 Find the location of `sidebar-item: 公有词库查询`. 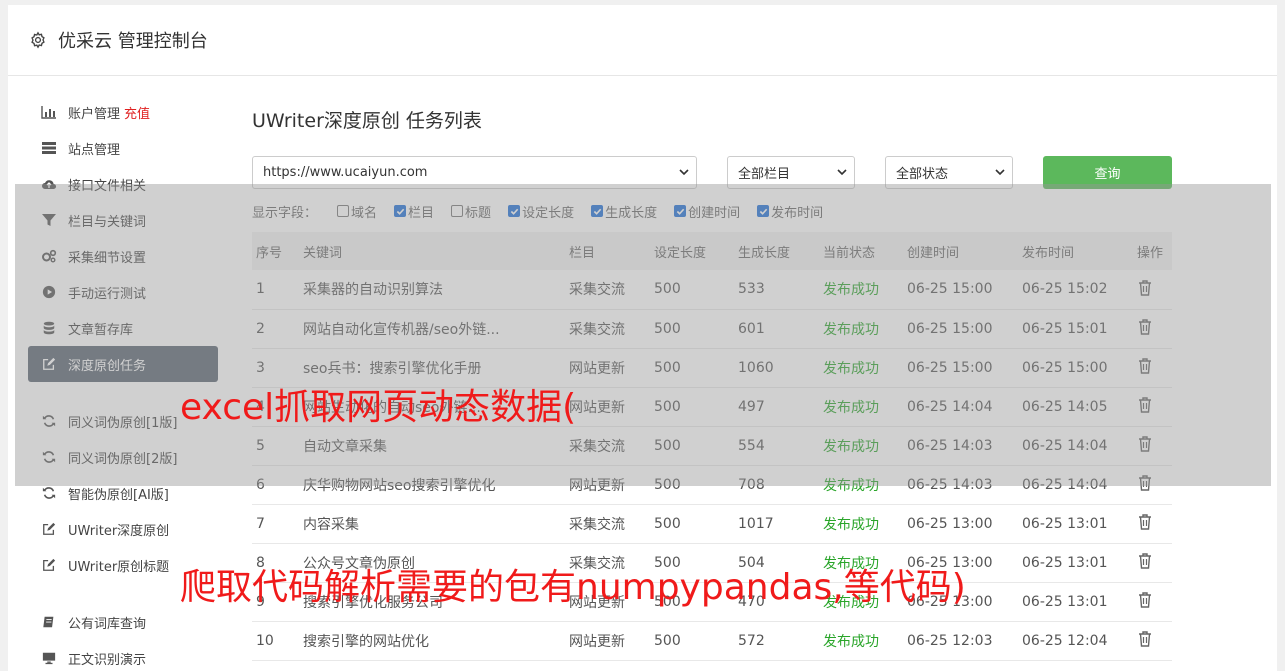

sidebar-item: 公有词库查询 is located at coordinates (123, 622).